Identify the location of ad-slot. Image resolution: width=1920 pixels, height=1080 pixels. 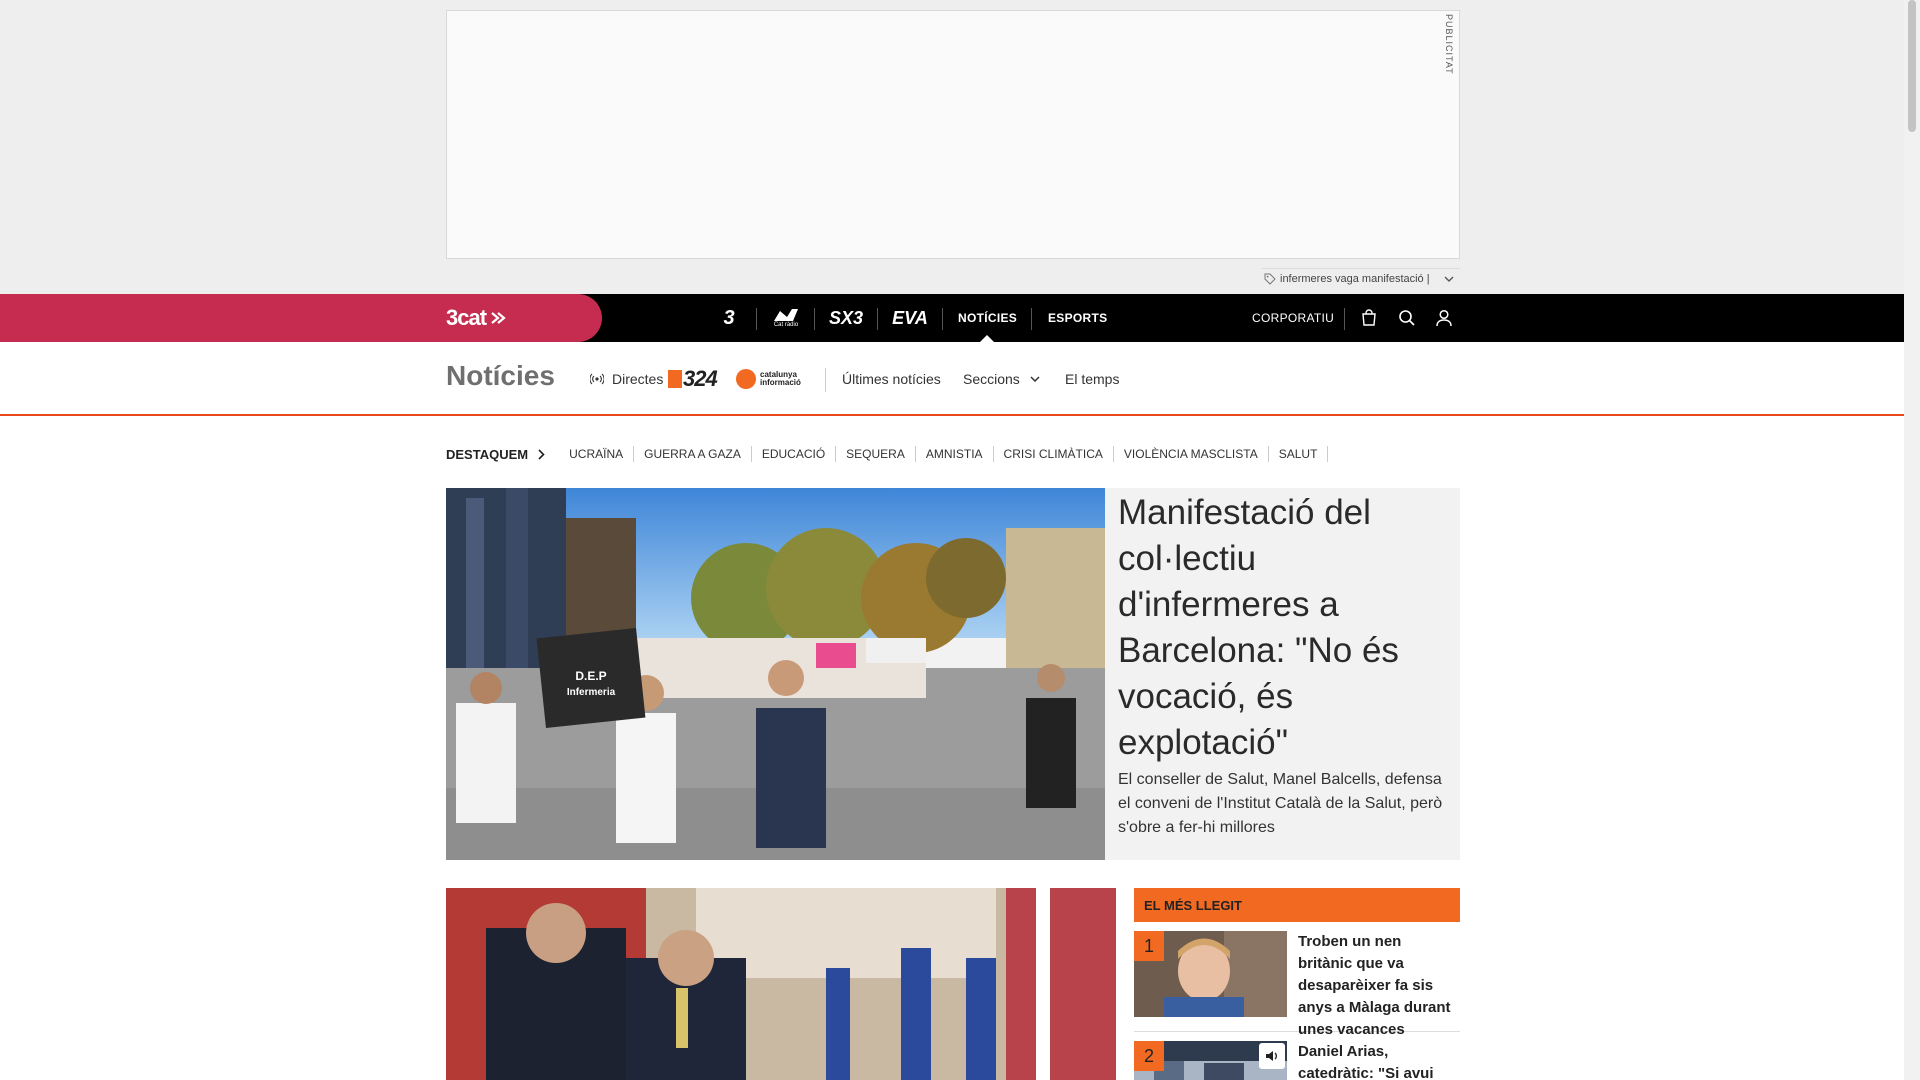
(953, 134).